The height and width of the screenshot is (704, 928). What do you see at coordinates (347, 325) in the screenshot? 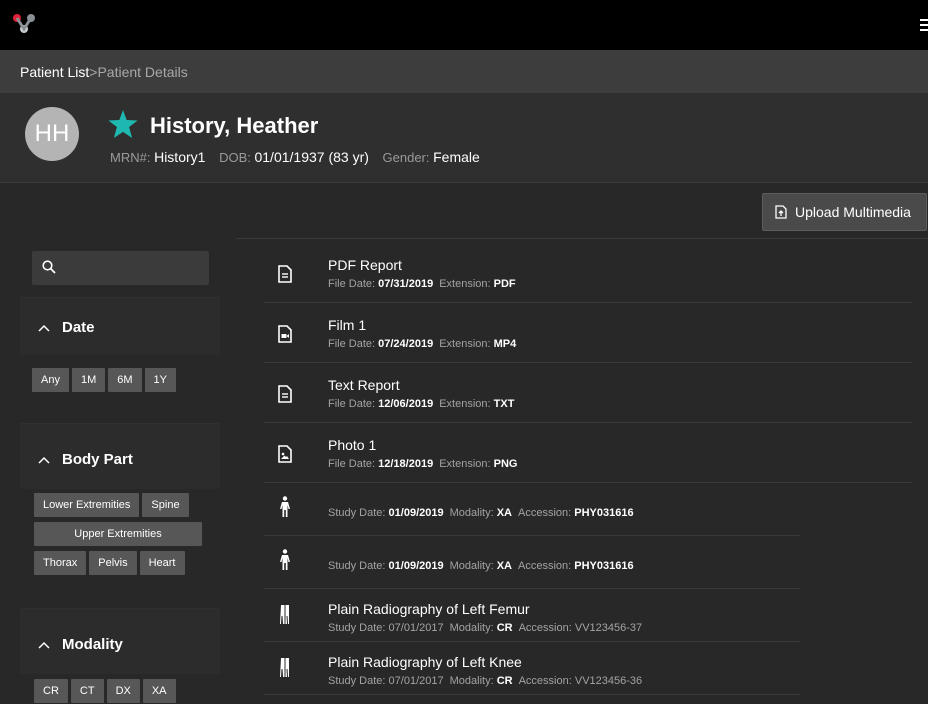
I see `file-name: Film 1` at bounding box center [347, 325].